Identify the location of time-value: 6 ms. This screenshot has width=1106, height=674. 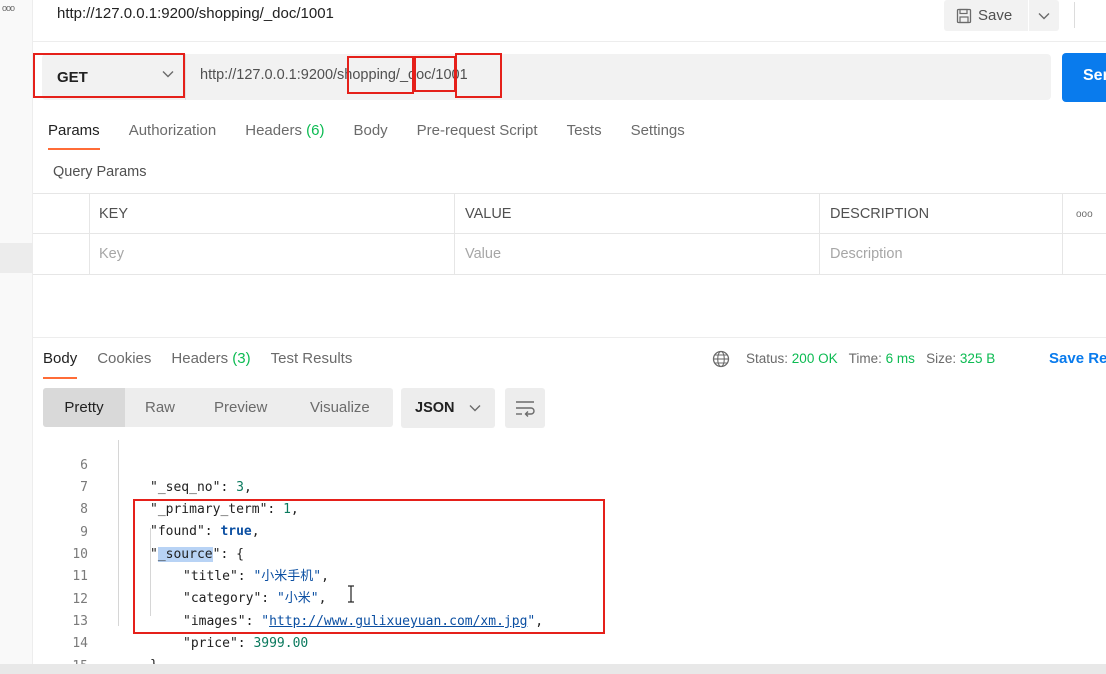
(900, 358).